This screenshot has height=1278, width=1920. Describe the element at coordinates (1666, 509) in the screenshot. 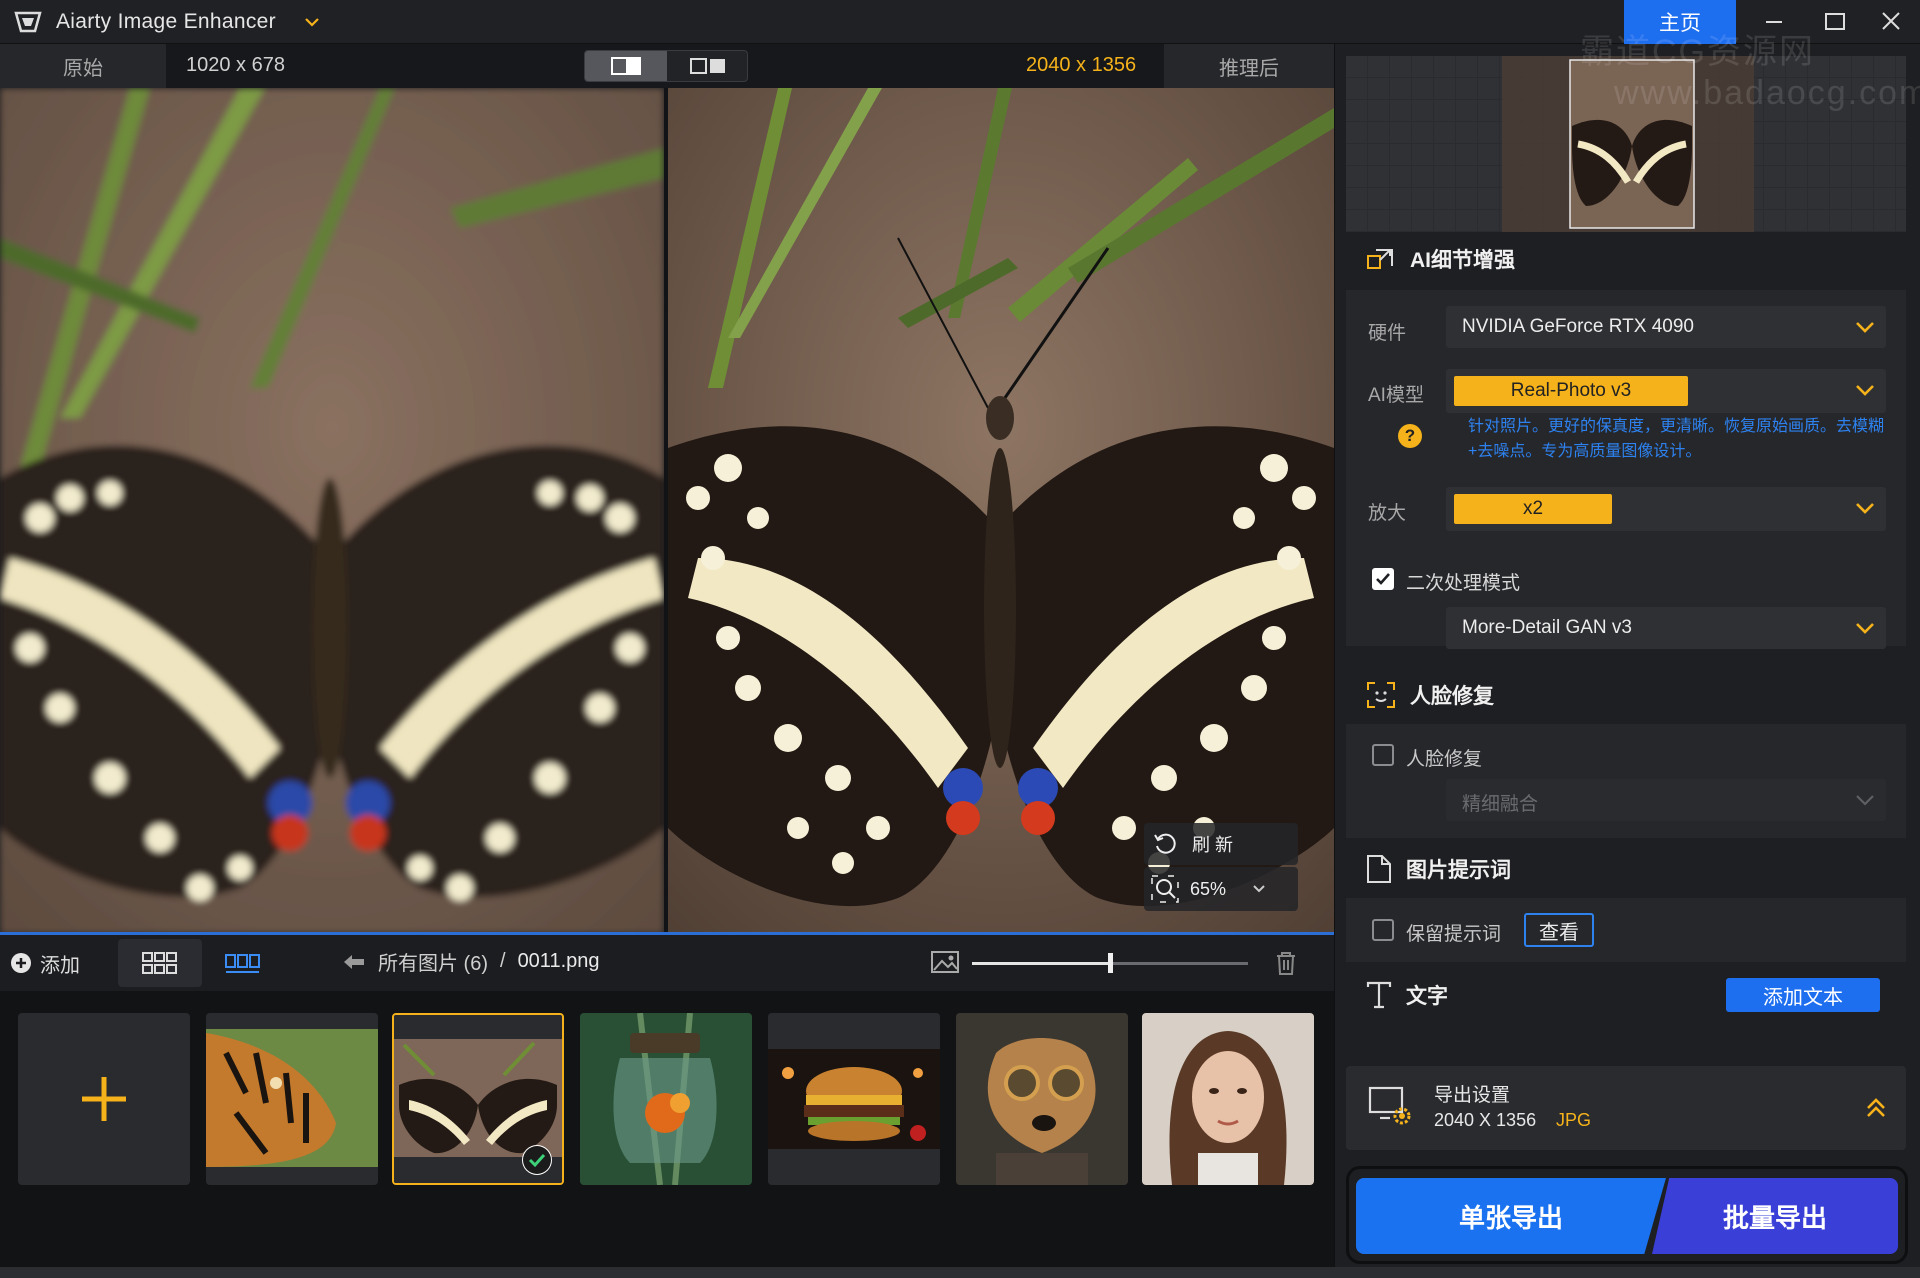

I see `scale-dropdown: x2` at that location.